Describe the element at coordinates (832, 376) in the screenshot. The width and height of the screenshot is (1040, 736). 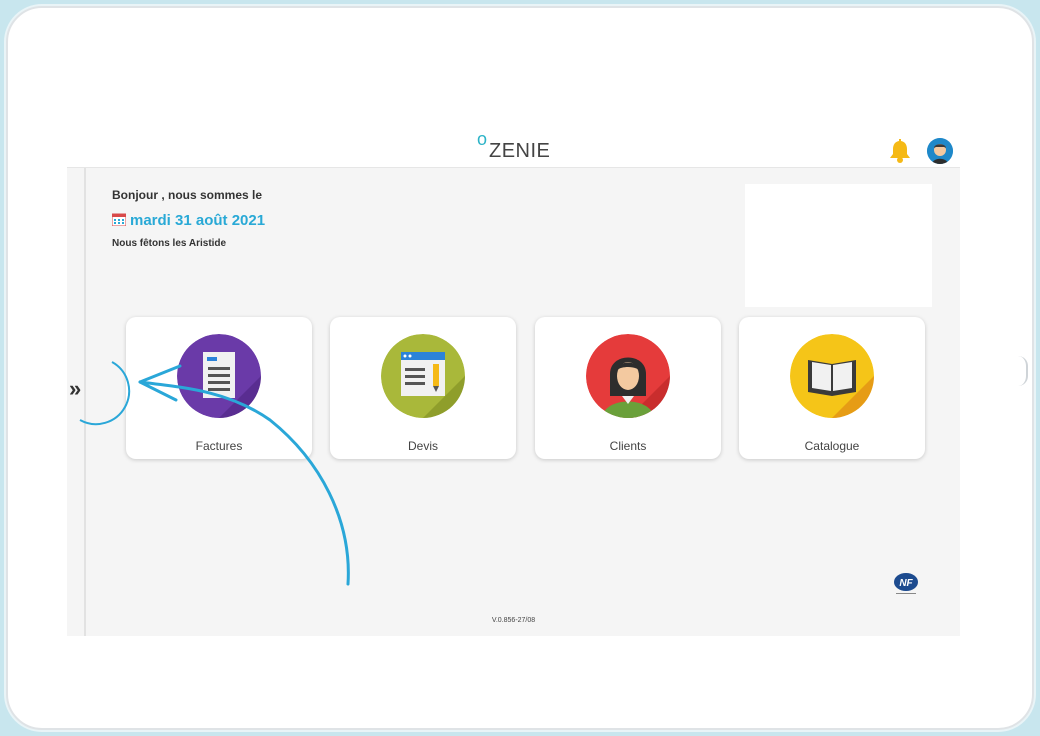
I see `catalogue-icon` at that location.